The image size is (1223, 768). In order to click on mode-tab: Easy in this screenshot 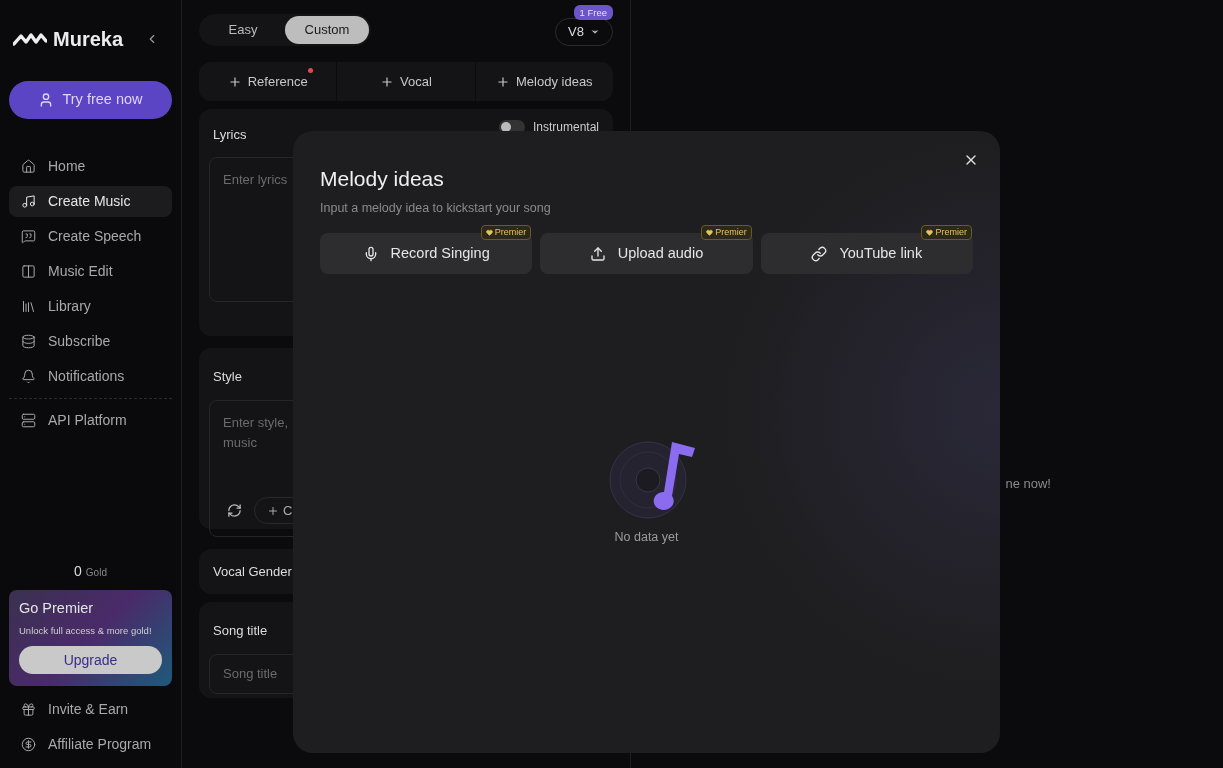, I will do `click(243, 30)`.